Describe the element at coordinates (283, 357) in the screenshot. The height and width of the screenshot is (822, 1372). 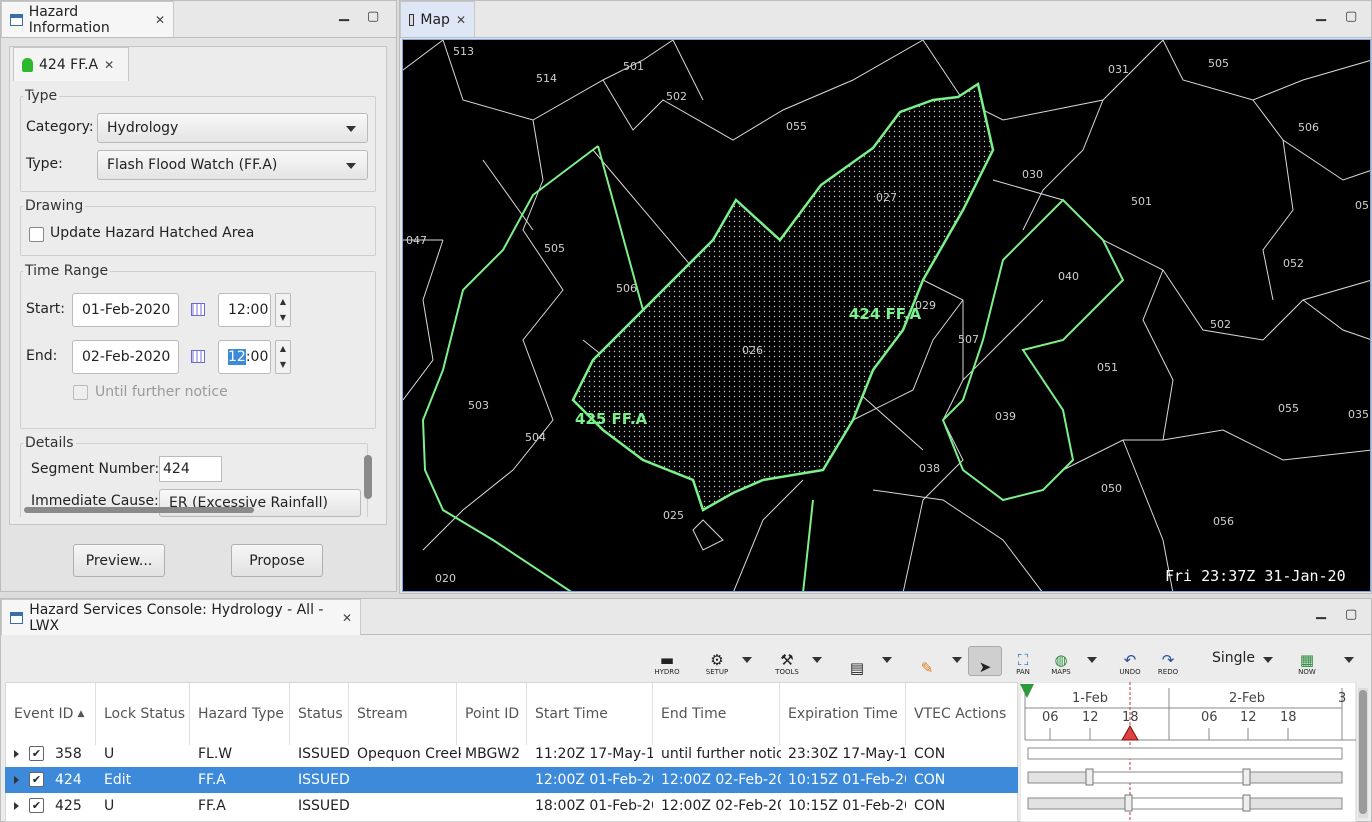
I see `end-time-spinner: ▲ ▼` at that location.